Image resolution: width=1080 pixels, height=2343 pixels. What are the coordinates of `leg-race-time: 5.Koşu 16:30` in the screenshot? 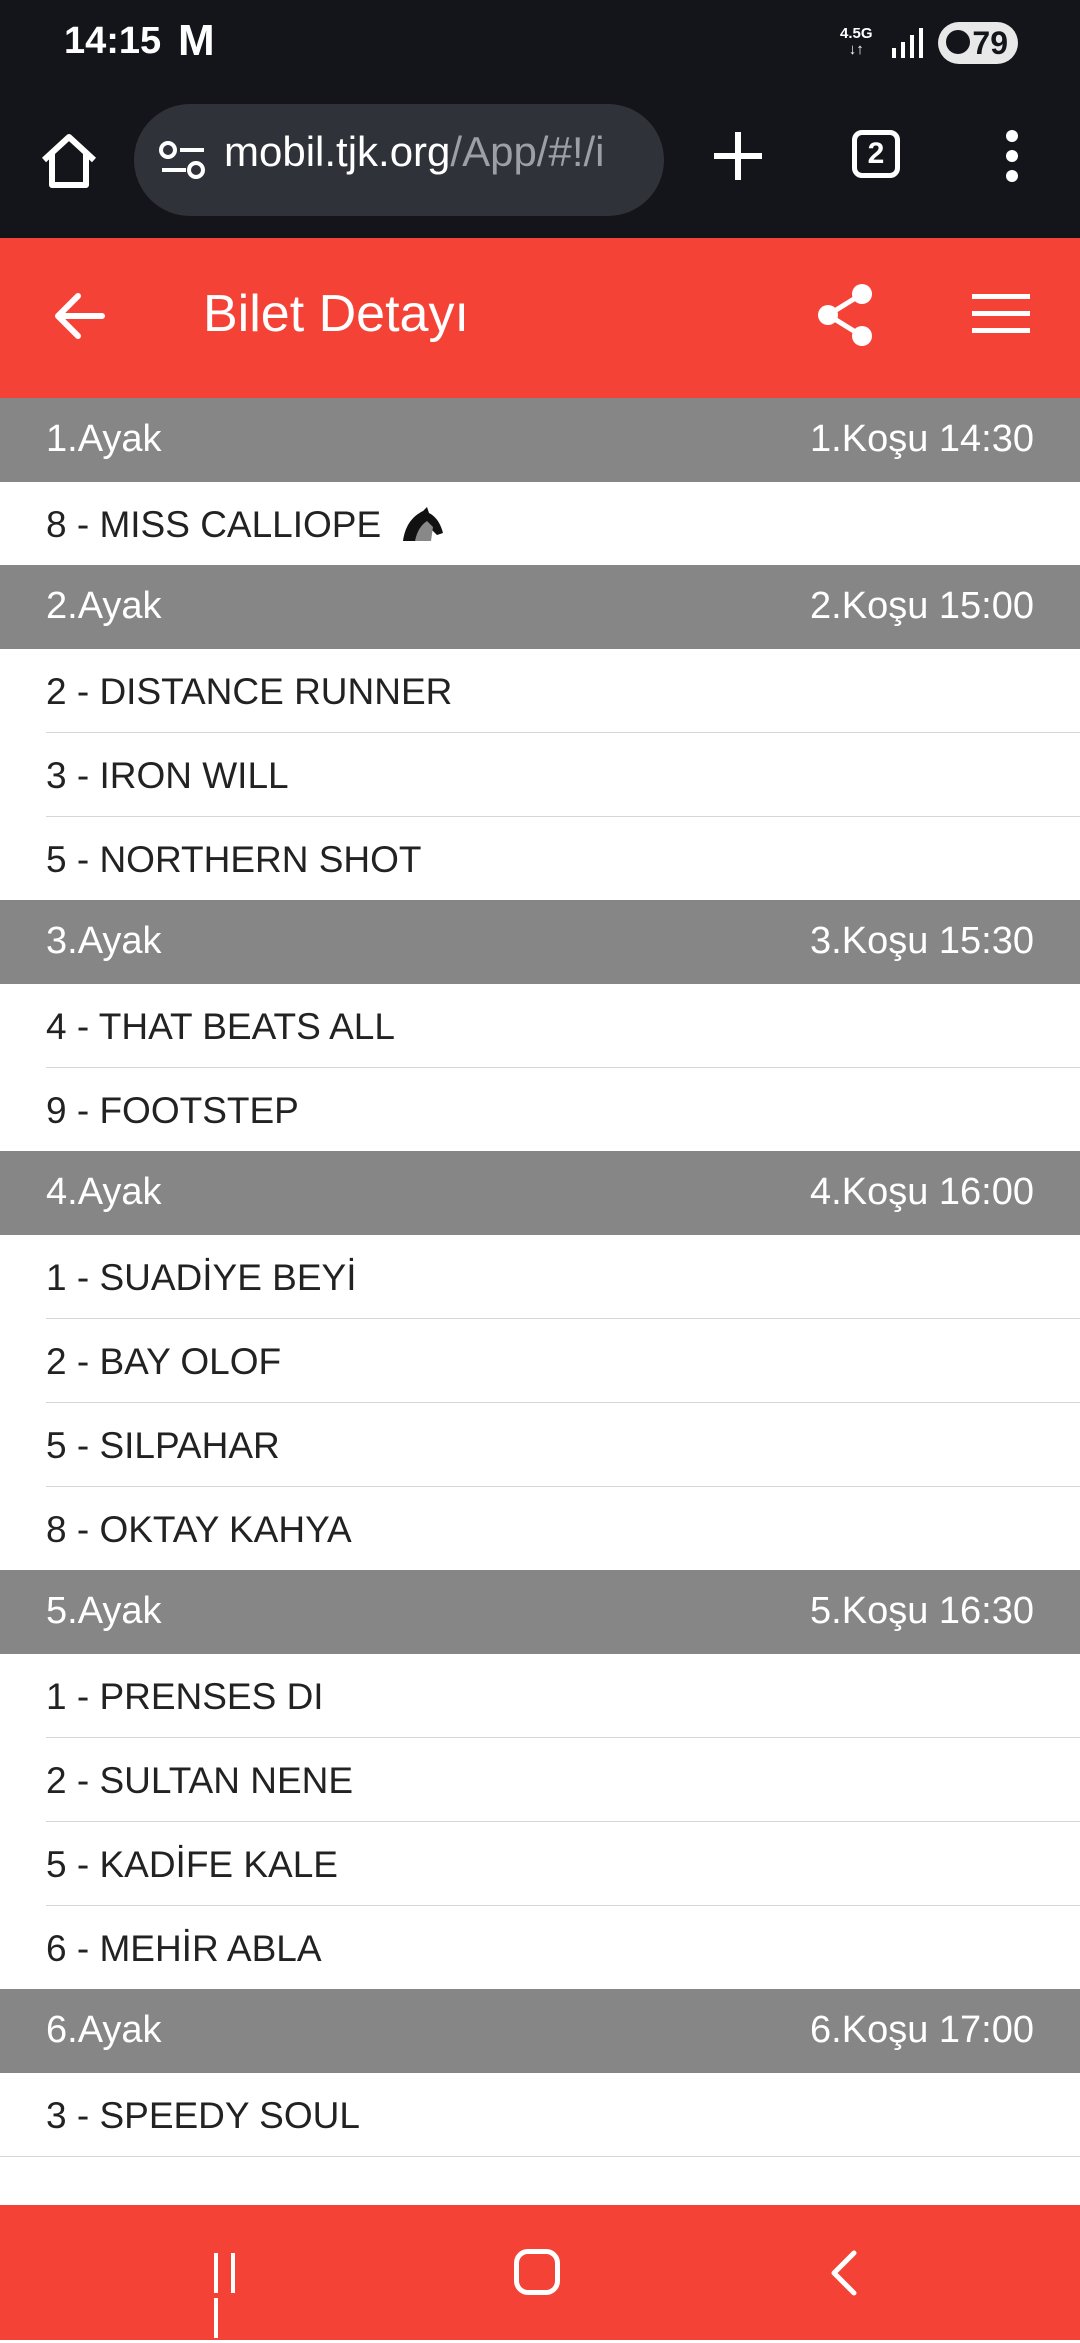 It's located at (922, 1611).